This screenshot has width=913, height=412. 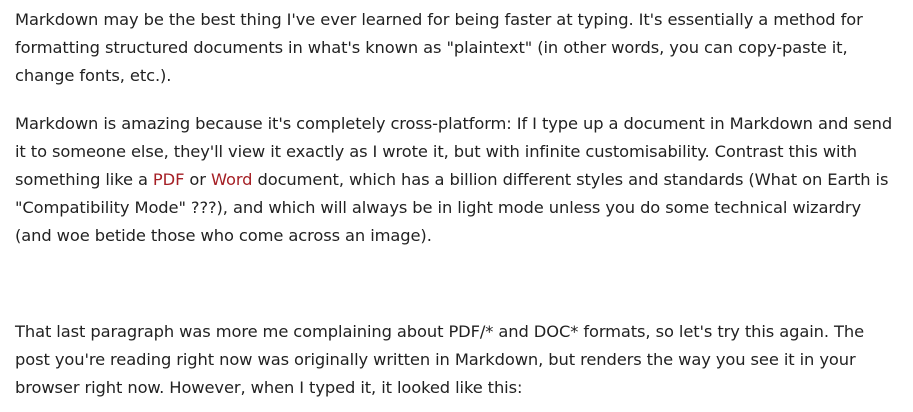 I want to click on word-link: Word, so click(x=232, y=179).